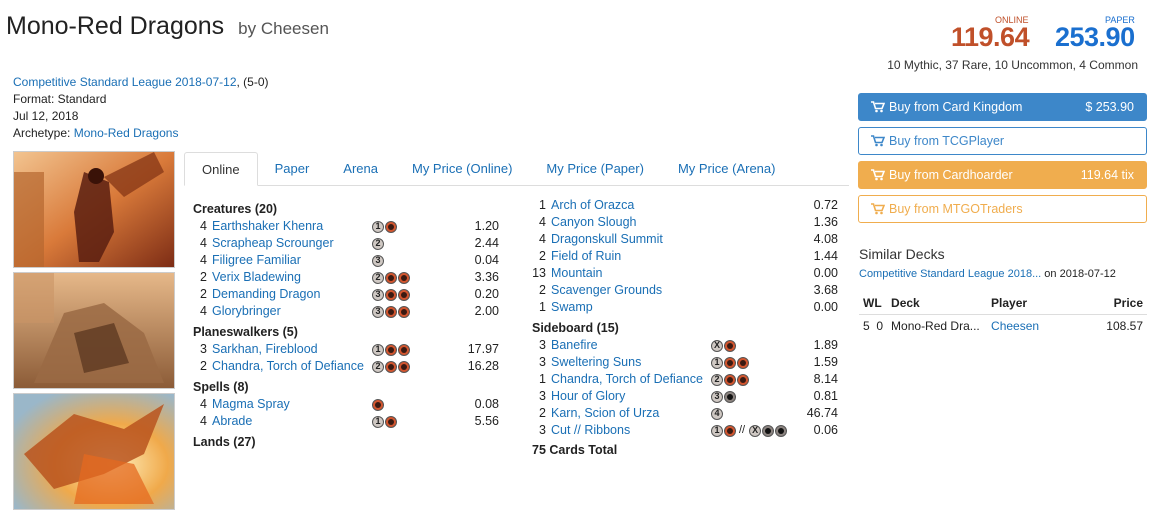 Image resolution: width=1157 pixels, height=523 pixels. What do you see at coordinates (717, 413) in the screenshot?
I see `mana-cost: 4` at bounding box center [717, 413].